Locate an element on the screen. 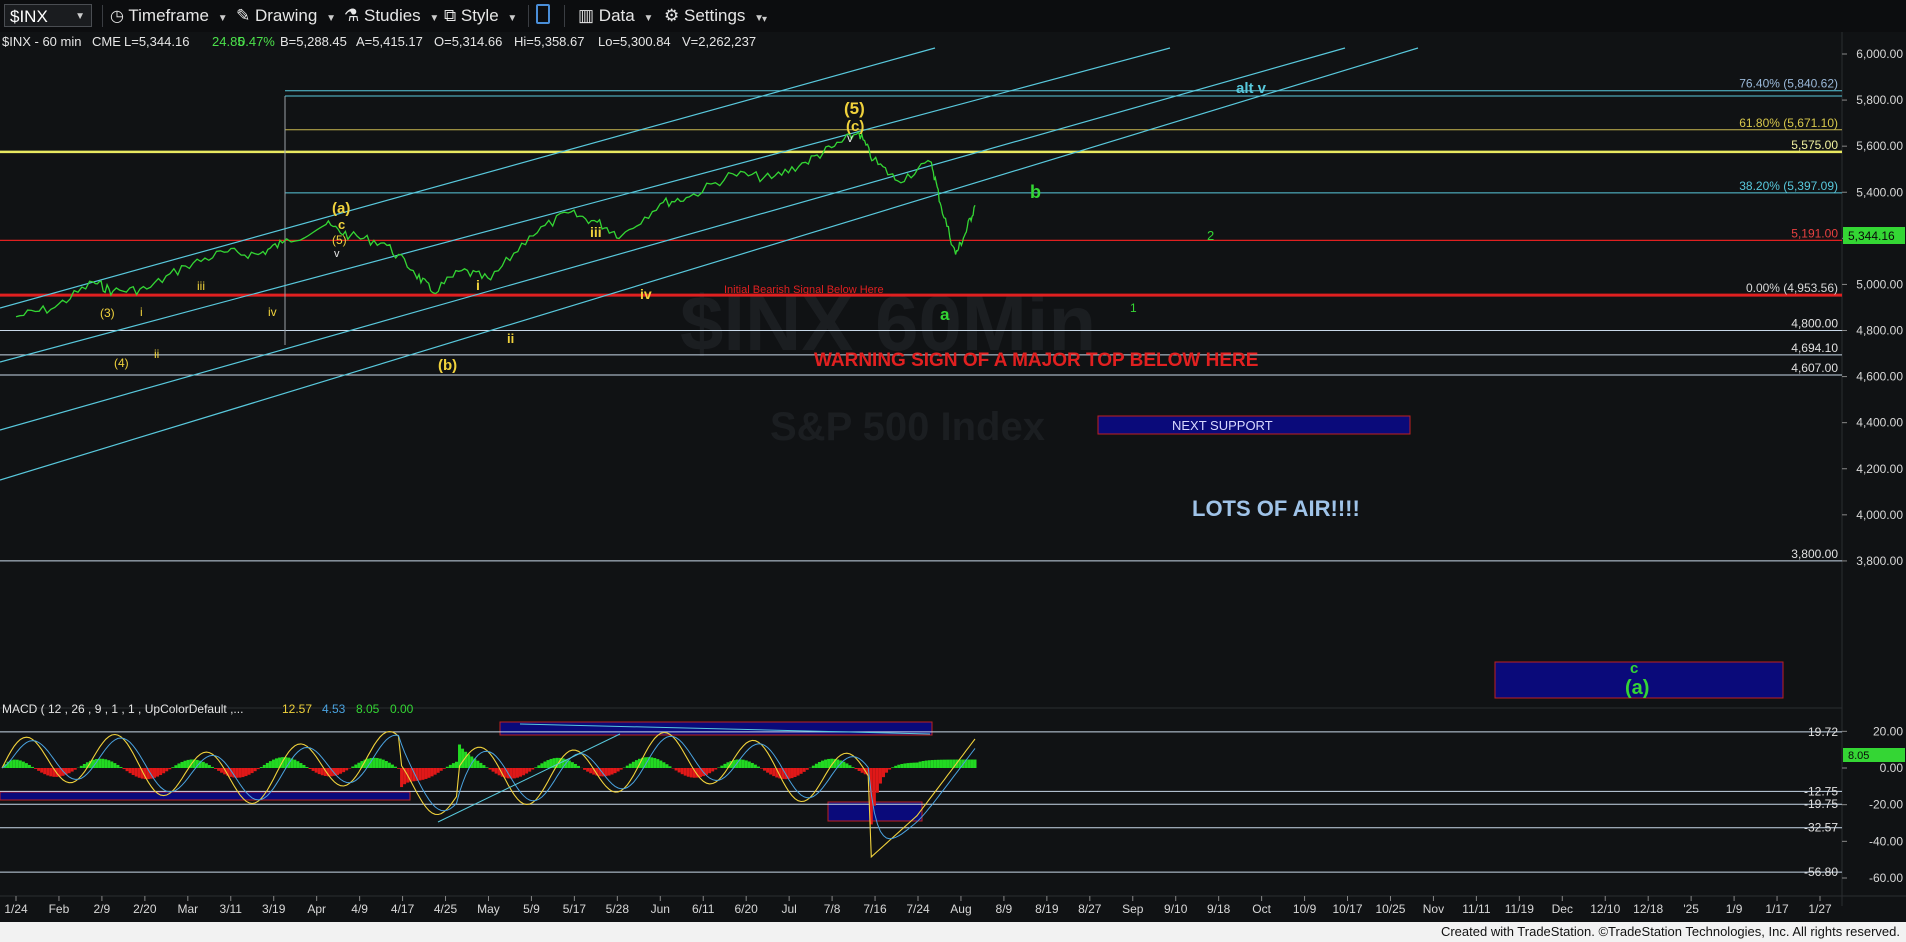 Image resolution: width=1906 pixels, height=942 pixels. layout-button is located at coordinates (543, 14).